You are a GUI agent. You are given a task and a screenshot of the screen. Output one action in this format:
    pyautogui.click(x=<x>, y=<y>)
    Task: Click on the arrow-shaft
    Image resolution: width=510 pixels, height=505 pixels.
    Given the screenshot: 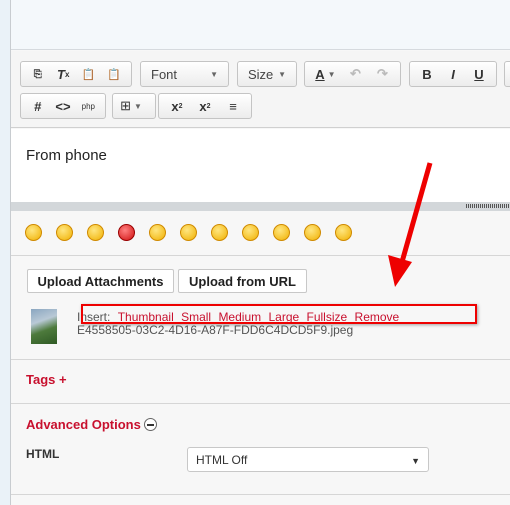 What is the action you would take?
    pyautogui.click(x=416, y=212)
    